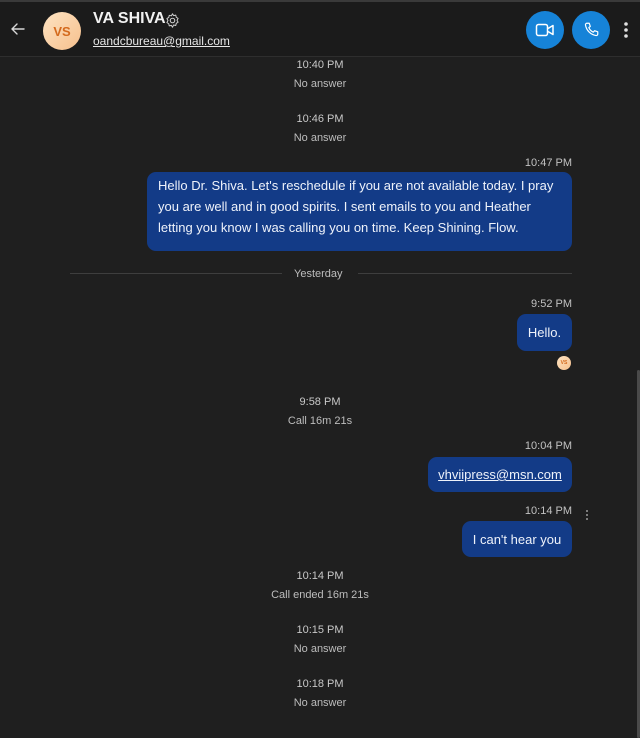 This screenshot has width=640, height=738. Describe the element at coordinates (320, 585) in the screenshot. I see `call-event: 10:14 PM Call ended 16m 21s` at that location.